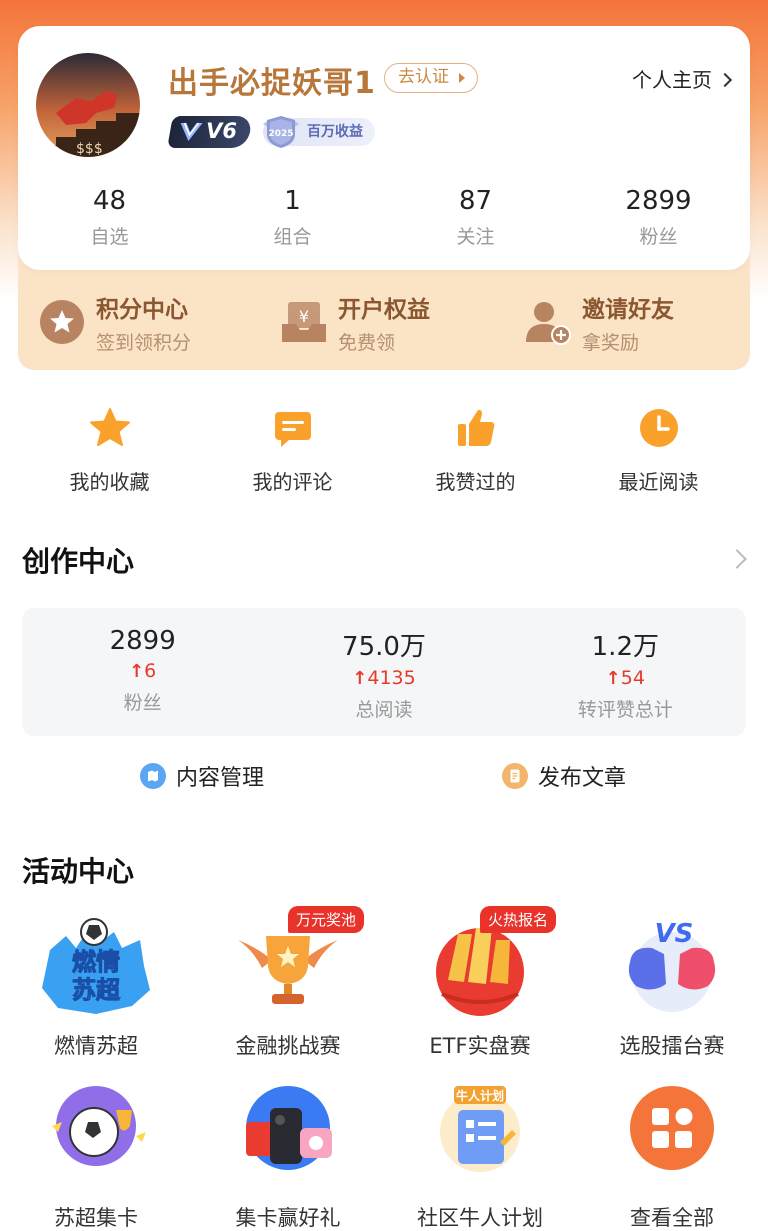  I want to click on v-logo-icon, so click(191, 131).